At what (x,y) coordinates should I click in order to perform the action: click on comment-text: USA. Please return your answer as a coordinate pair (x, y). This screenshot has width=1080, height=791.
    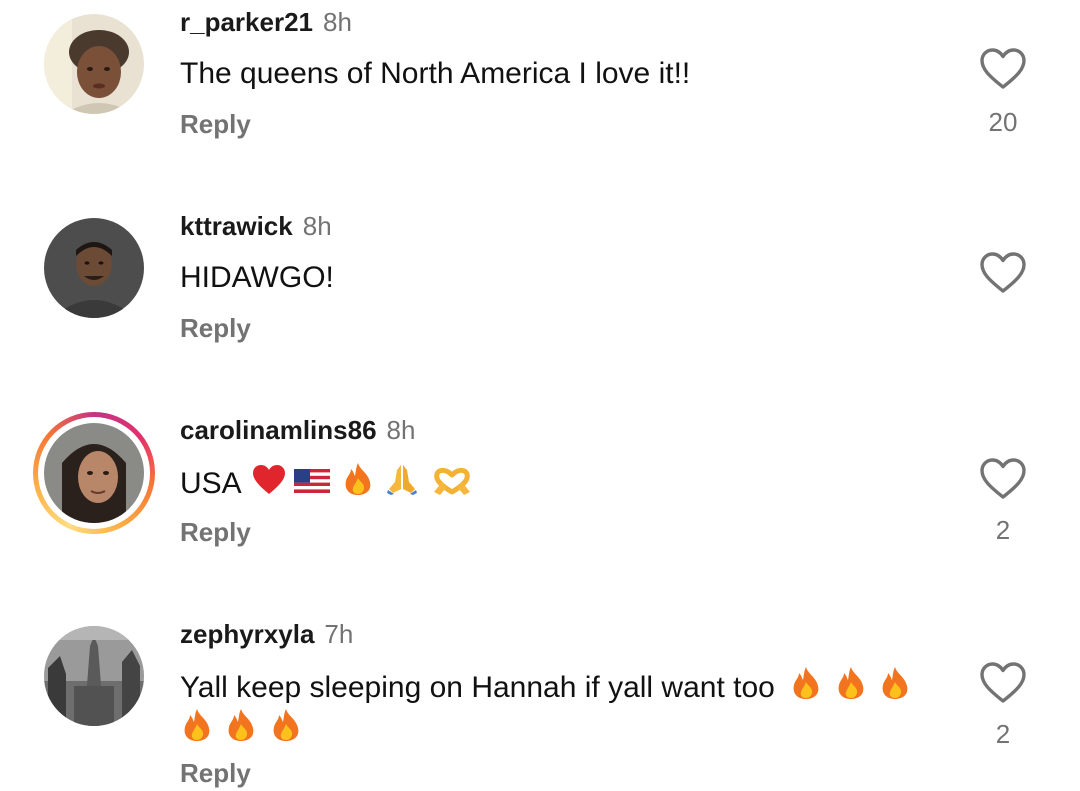
    Looking at the image, I should click on (560, 483).